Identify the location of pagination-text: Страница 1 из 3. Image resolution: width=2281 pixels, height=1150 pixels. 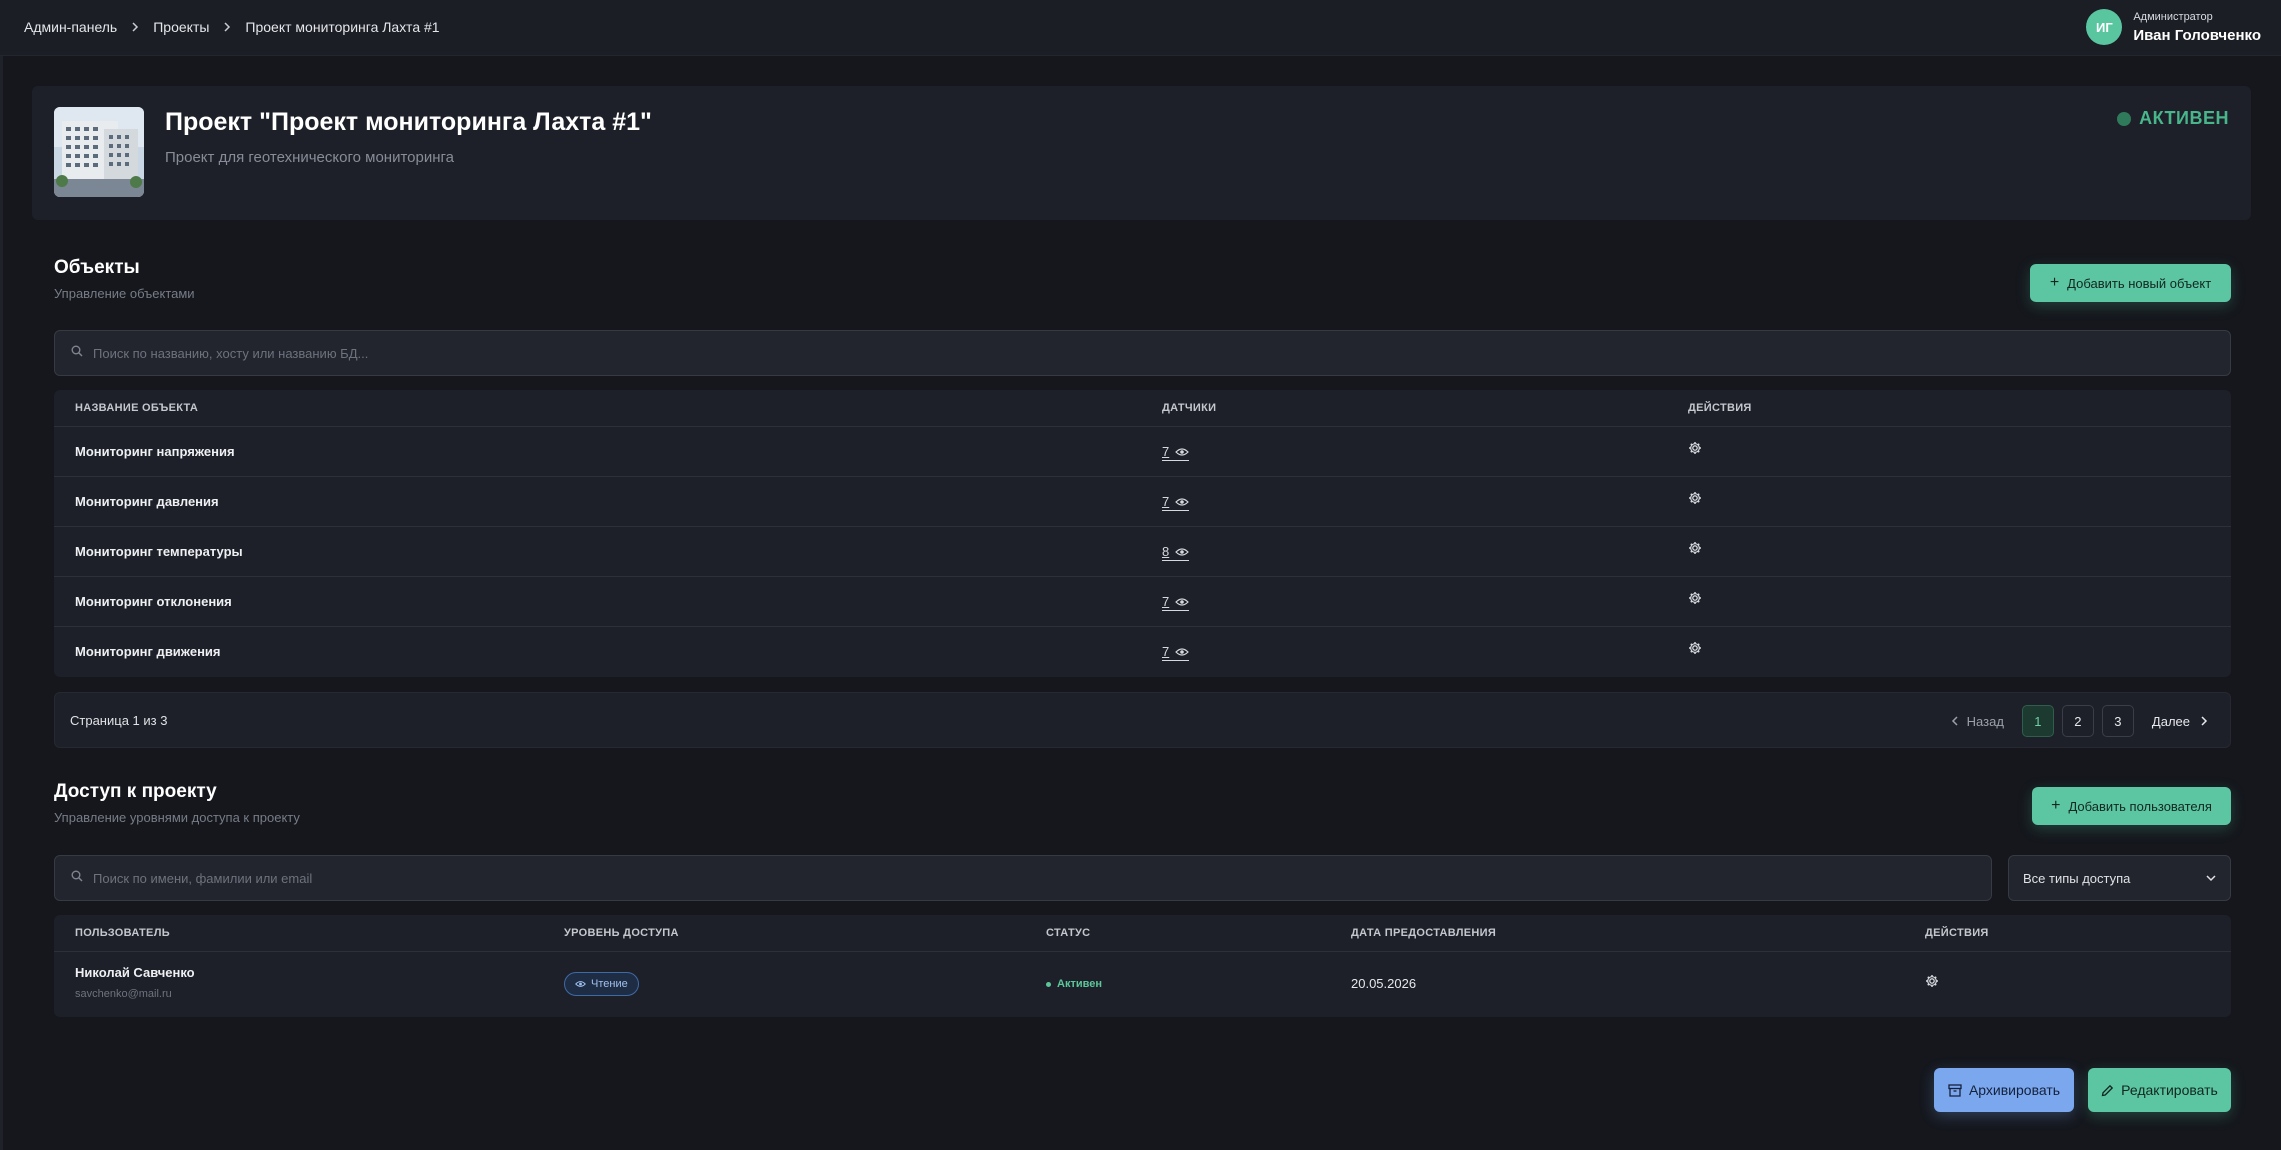
(119, 720).